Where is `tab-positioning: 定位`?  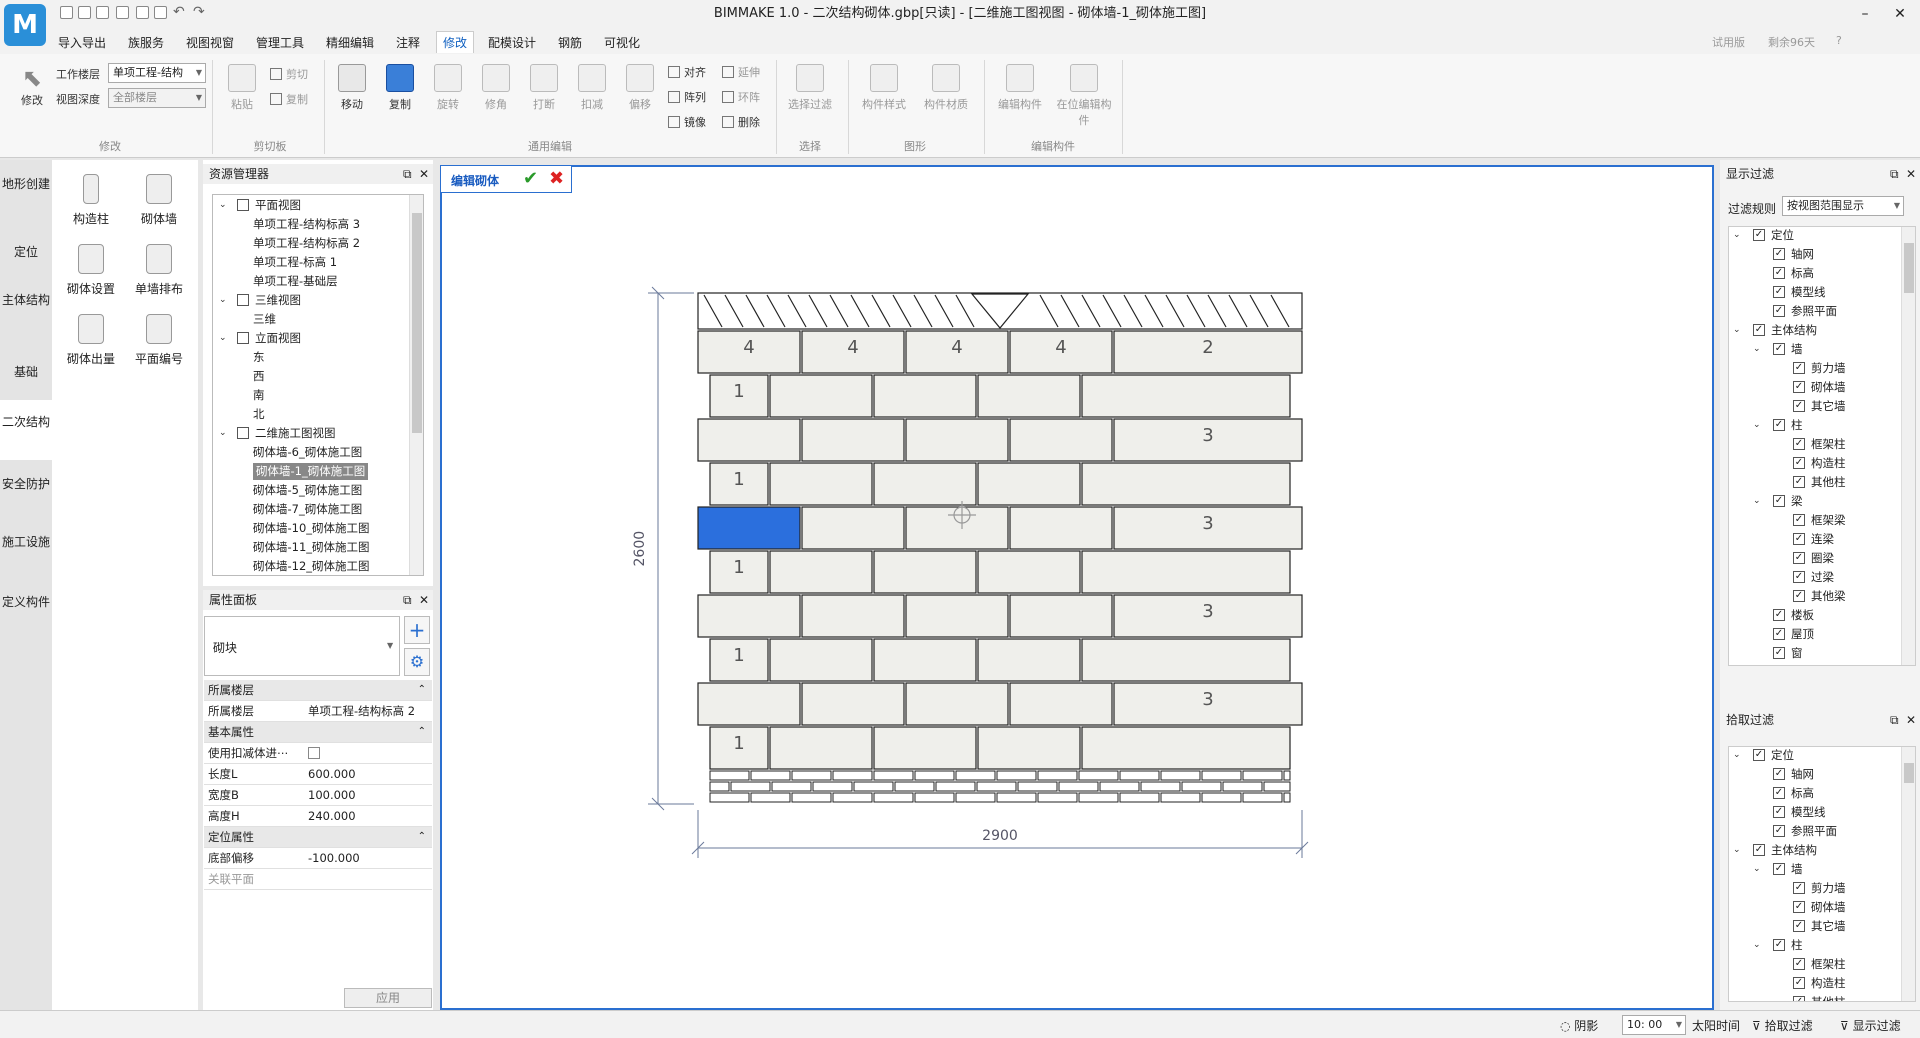 tab-positioning: 定位 is located at coordinates (26, 252).